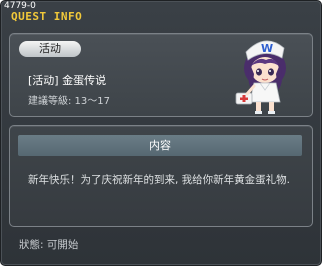  I want to click on quest-description: 新年快乐！为了庆祝新年的到来, 我给你新年黄金蛋礼物., so click(159, 180).